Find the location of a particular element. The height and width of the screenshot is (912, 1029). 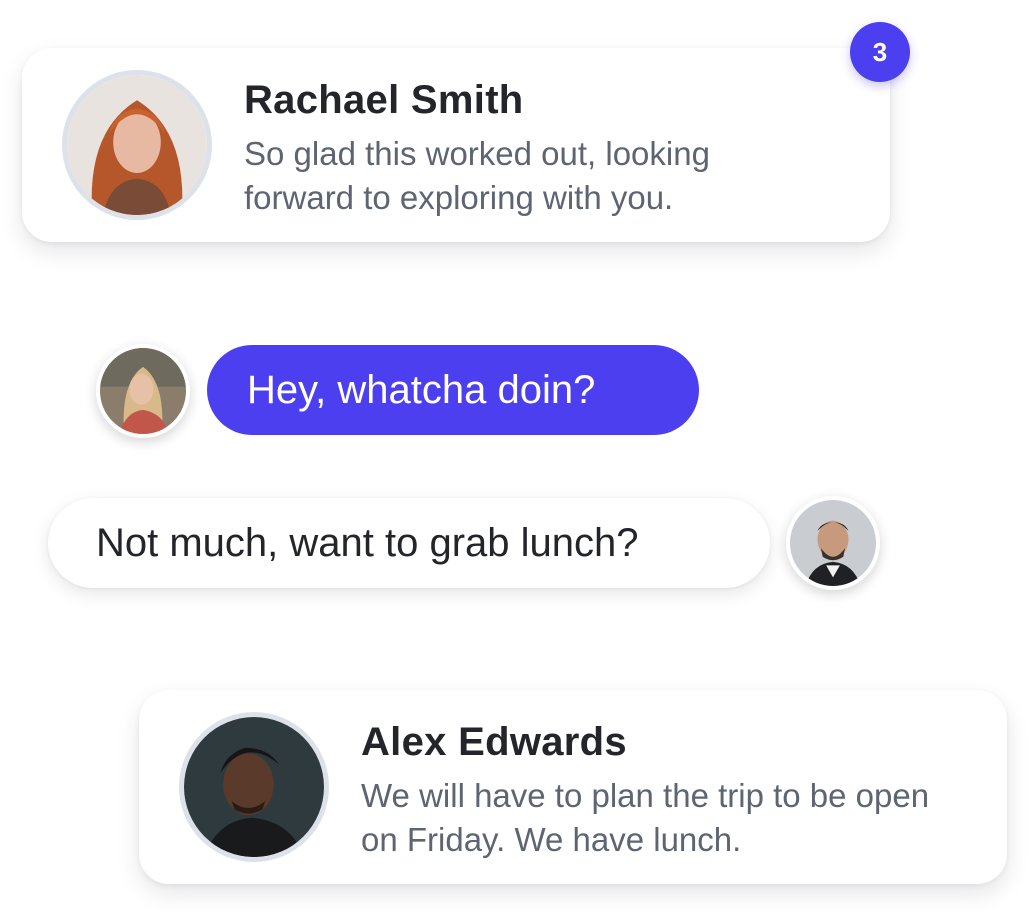

sent-message-bubble: Hey, whatcha doin? is located at coordinates (453, 390).